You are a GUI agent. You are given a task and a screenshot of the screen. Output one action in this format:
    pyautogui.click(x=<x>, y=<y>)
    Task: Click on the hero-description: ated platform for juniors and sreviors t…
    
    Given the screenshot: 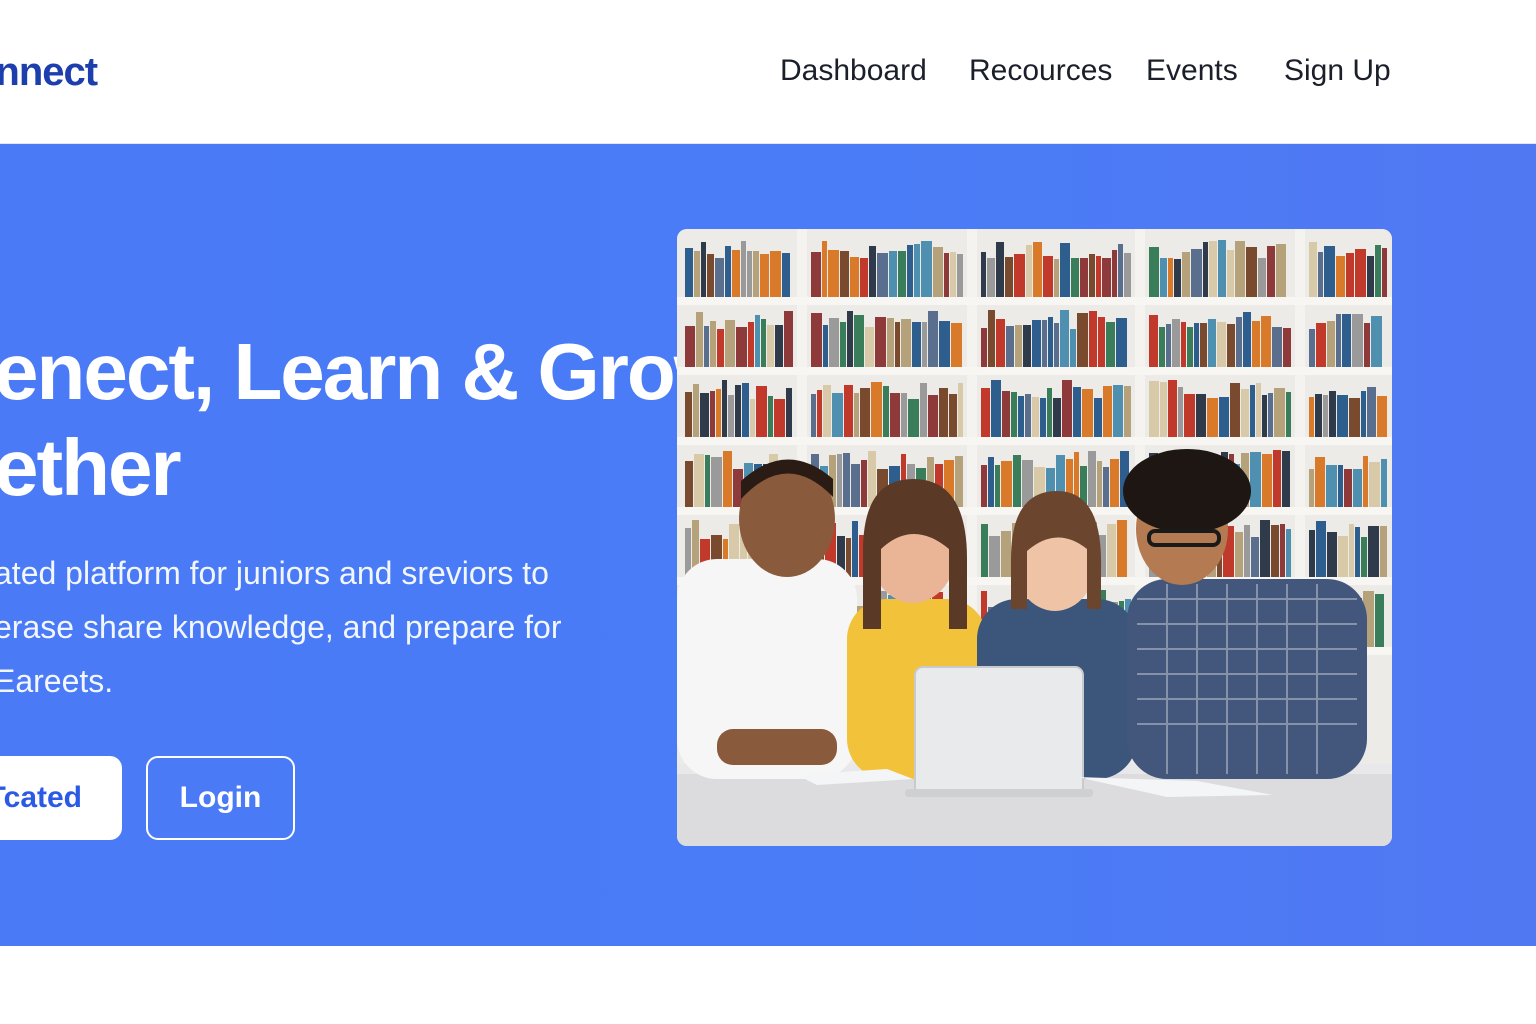 What is the action you would take?
    pyautogui.click(x=280, y=627)
    